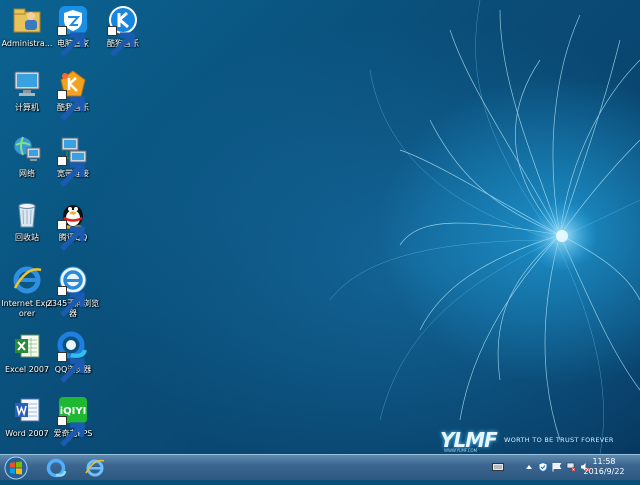 Image resolution: width=640 pixels, height=485 pixels. I want to click on tencent-pc-manager-icon, so click(73, 30).